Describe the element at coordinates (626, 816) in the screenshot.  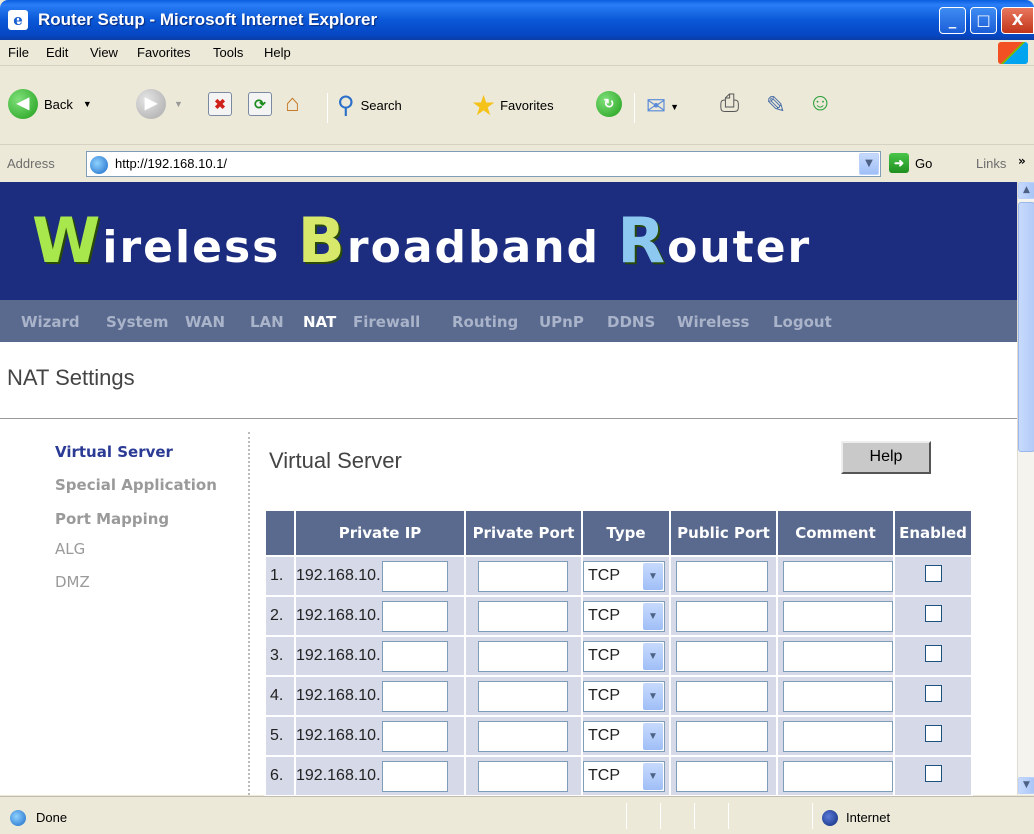
I see `status-separator` at that location.